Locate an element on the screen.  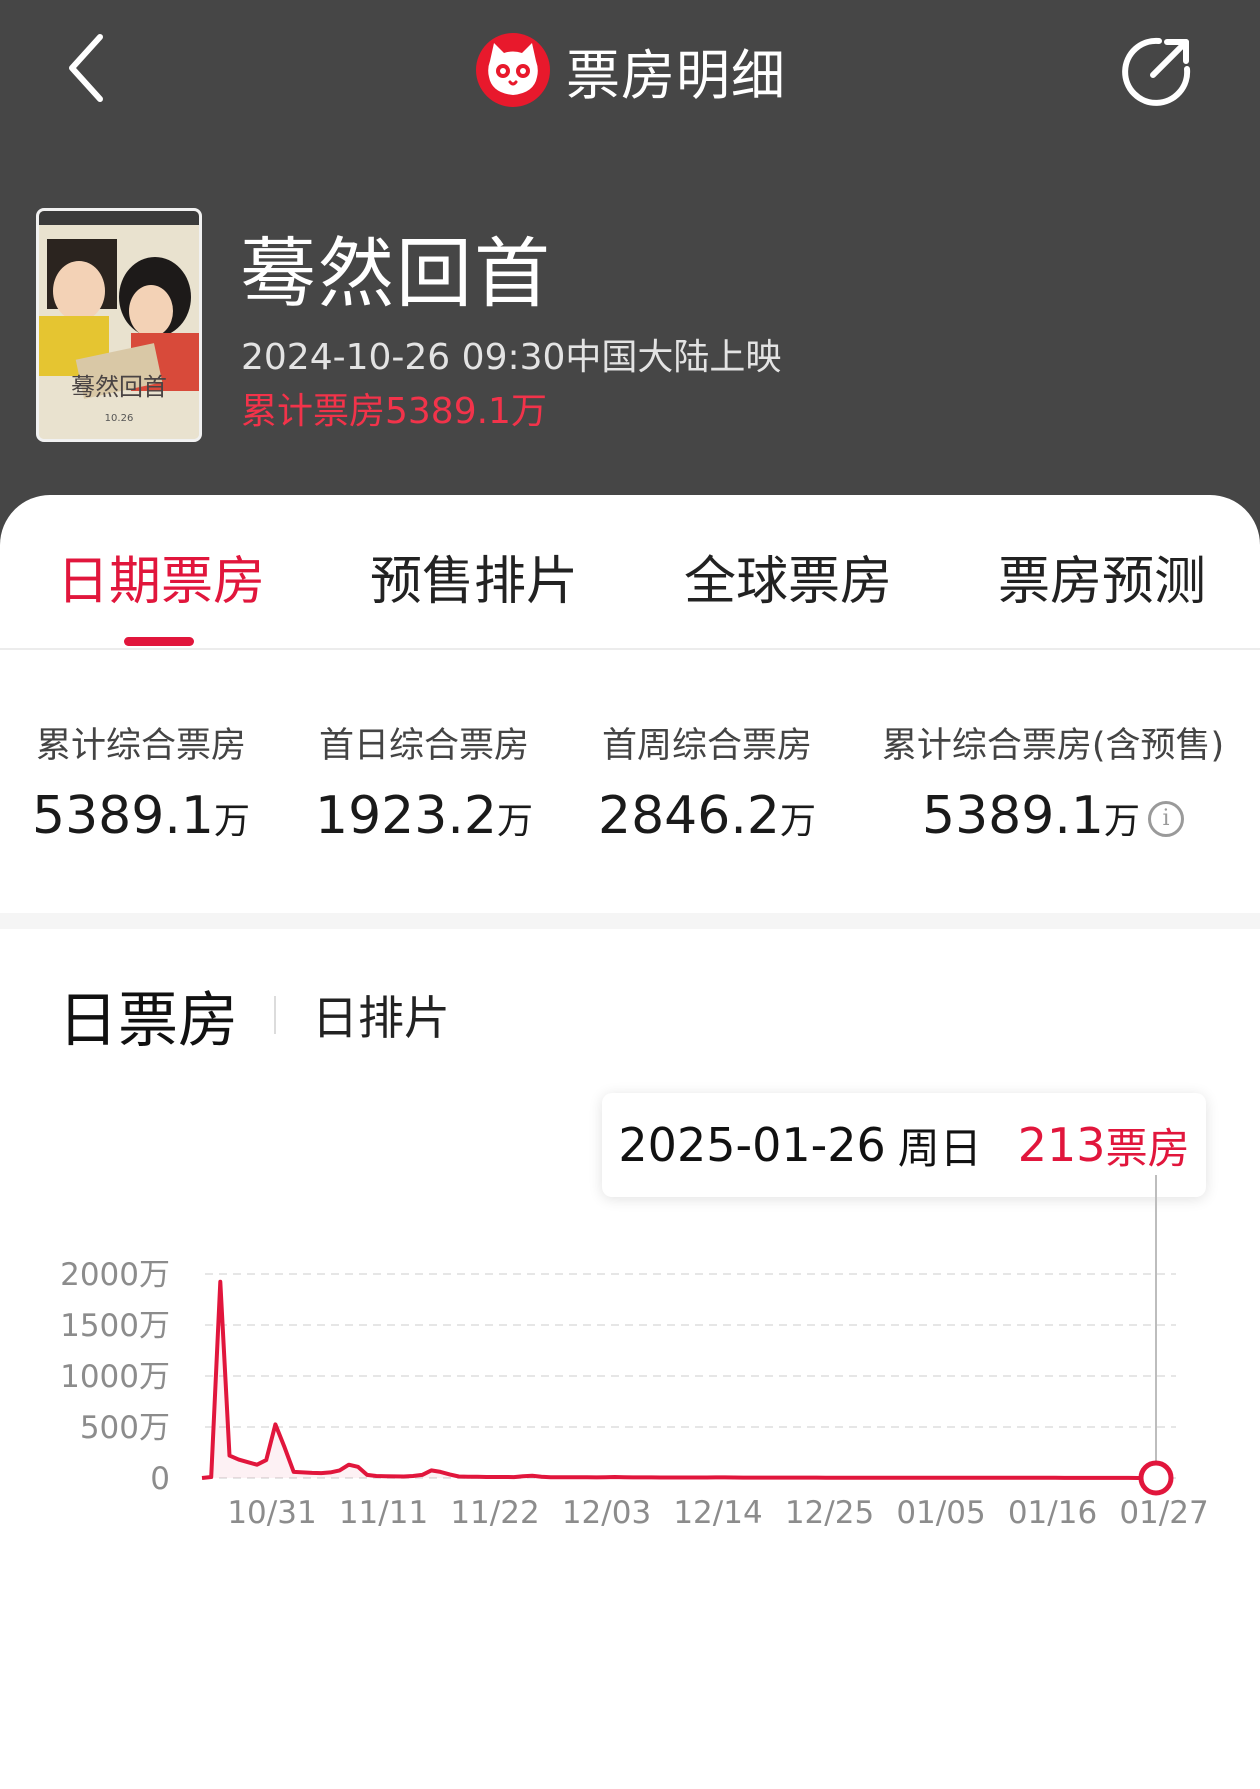
x-tick-label: 11/22 is located at coordinates (494, 1513).